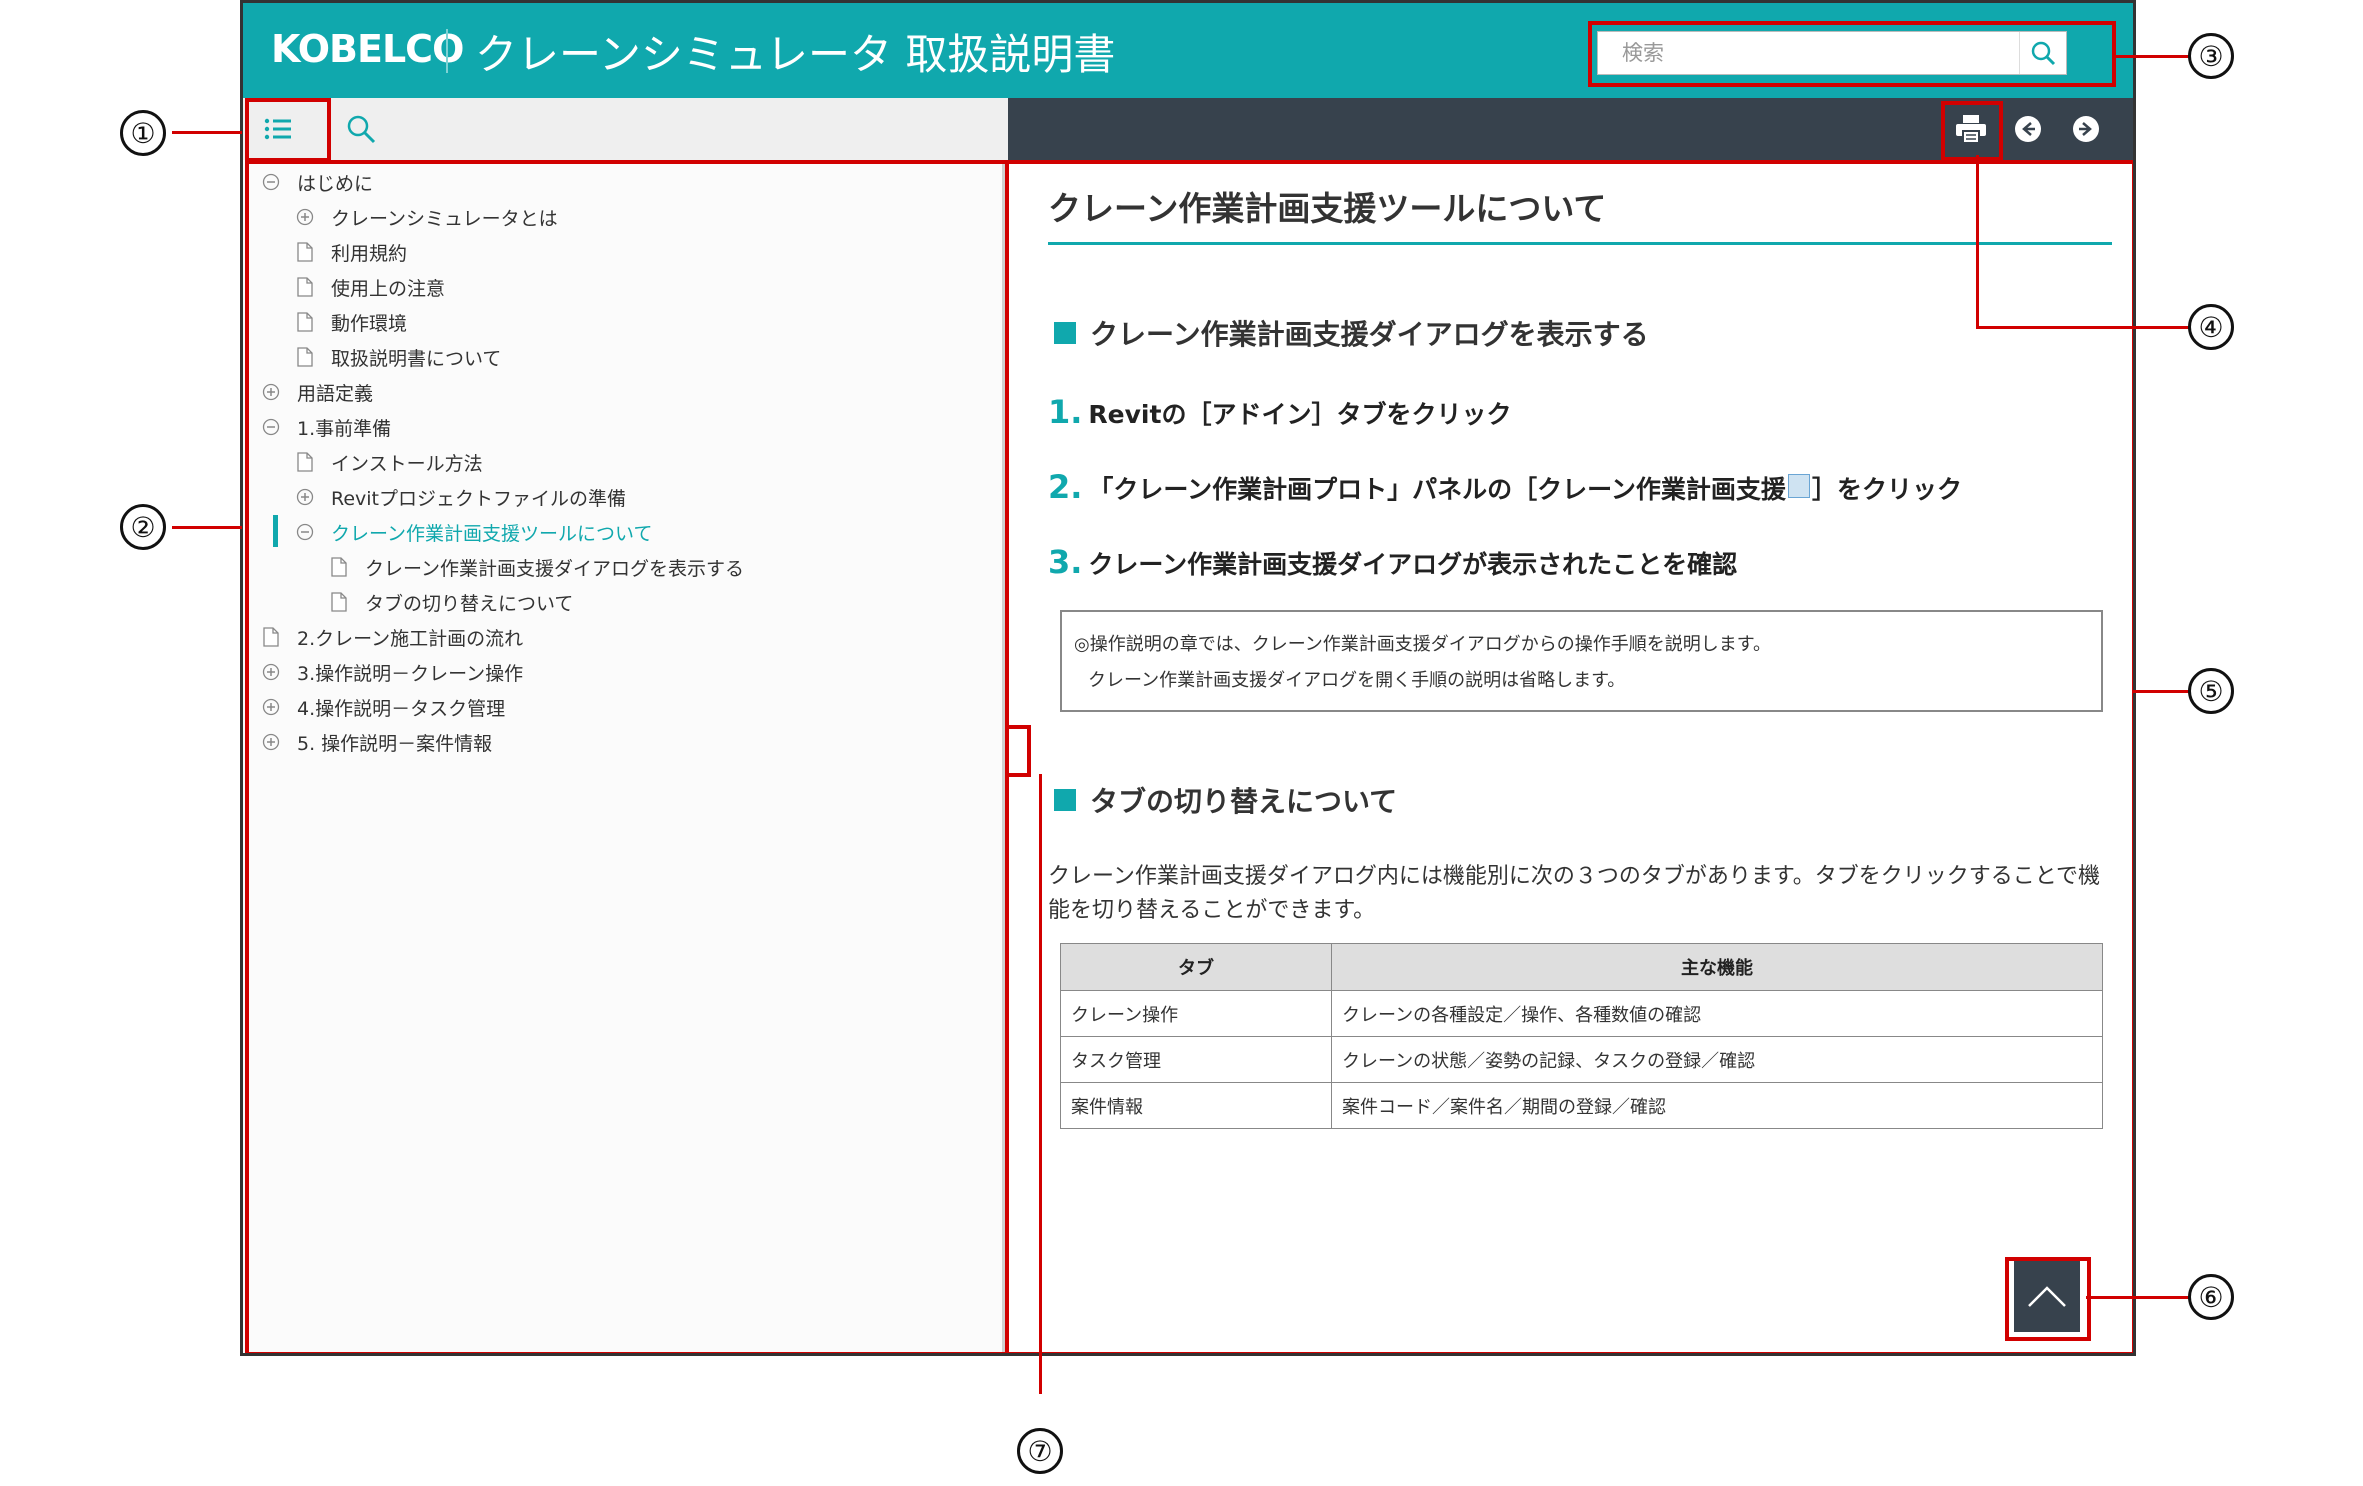 The image size is (2363, 1486). I want to click on highlight-print, so click(1972, 131).